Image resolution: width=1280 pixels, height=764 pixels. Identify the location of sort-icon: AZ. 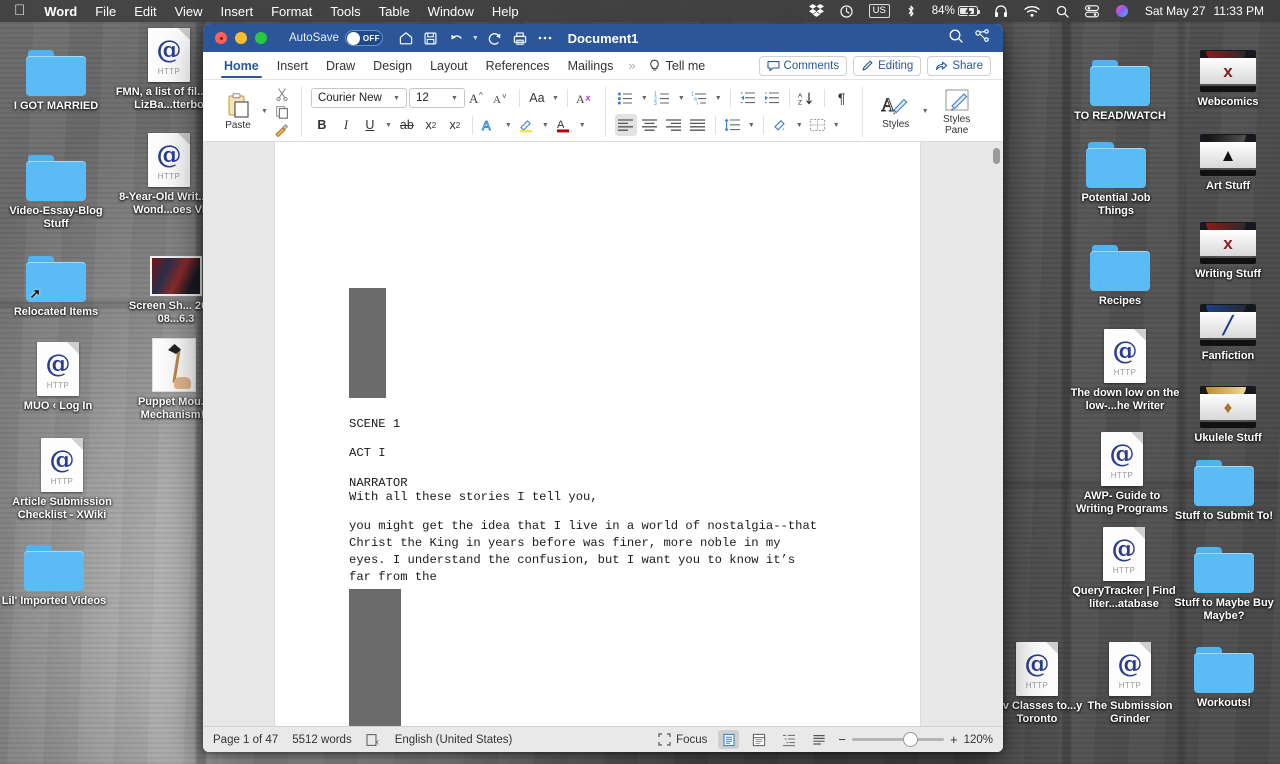
(807, 98).